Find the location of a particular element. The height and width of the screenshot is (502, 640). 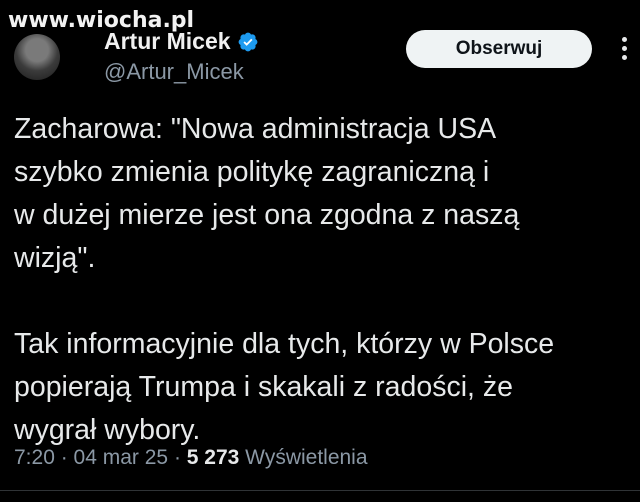

verified-badge-icon is located at coordinates (247, 41).